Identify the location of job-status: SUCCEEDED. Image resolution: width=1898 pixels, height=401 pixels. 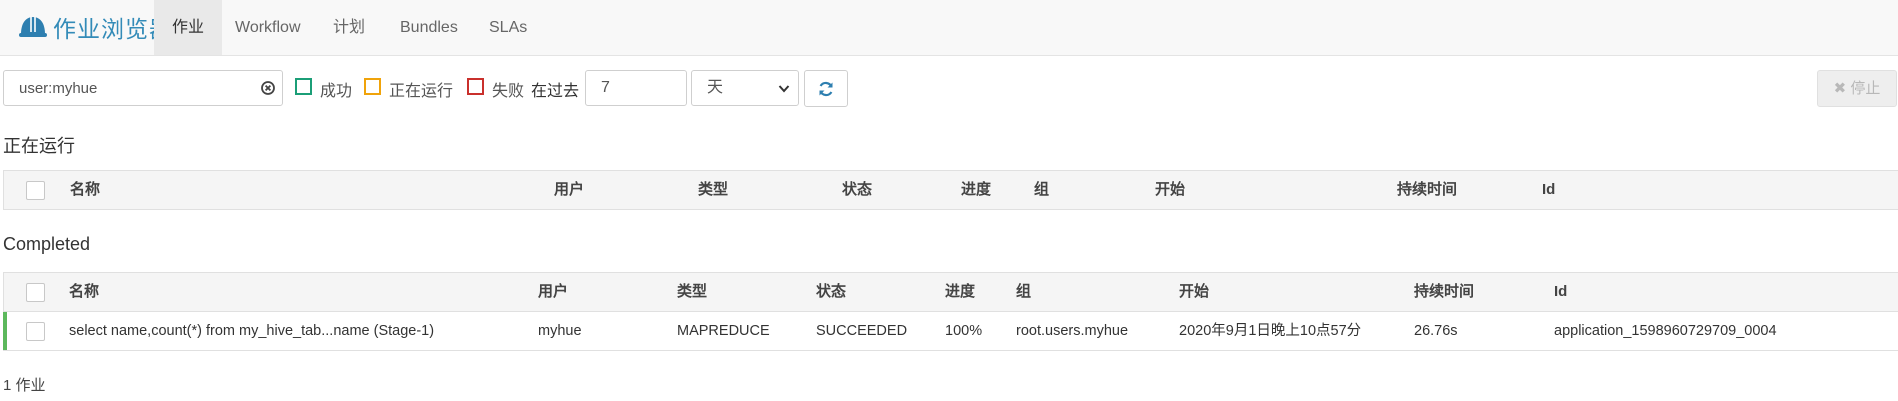
(862, 331).